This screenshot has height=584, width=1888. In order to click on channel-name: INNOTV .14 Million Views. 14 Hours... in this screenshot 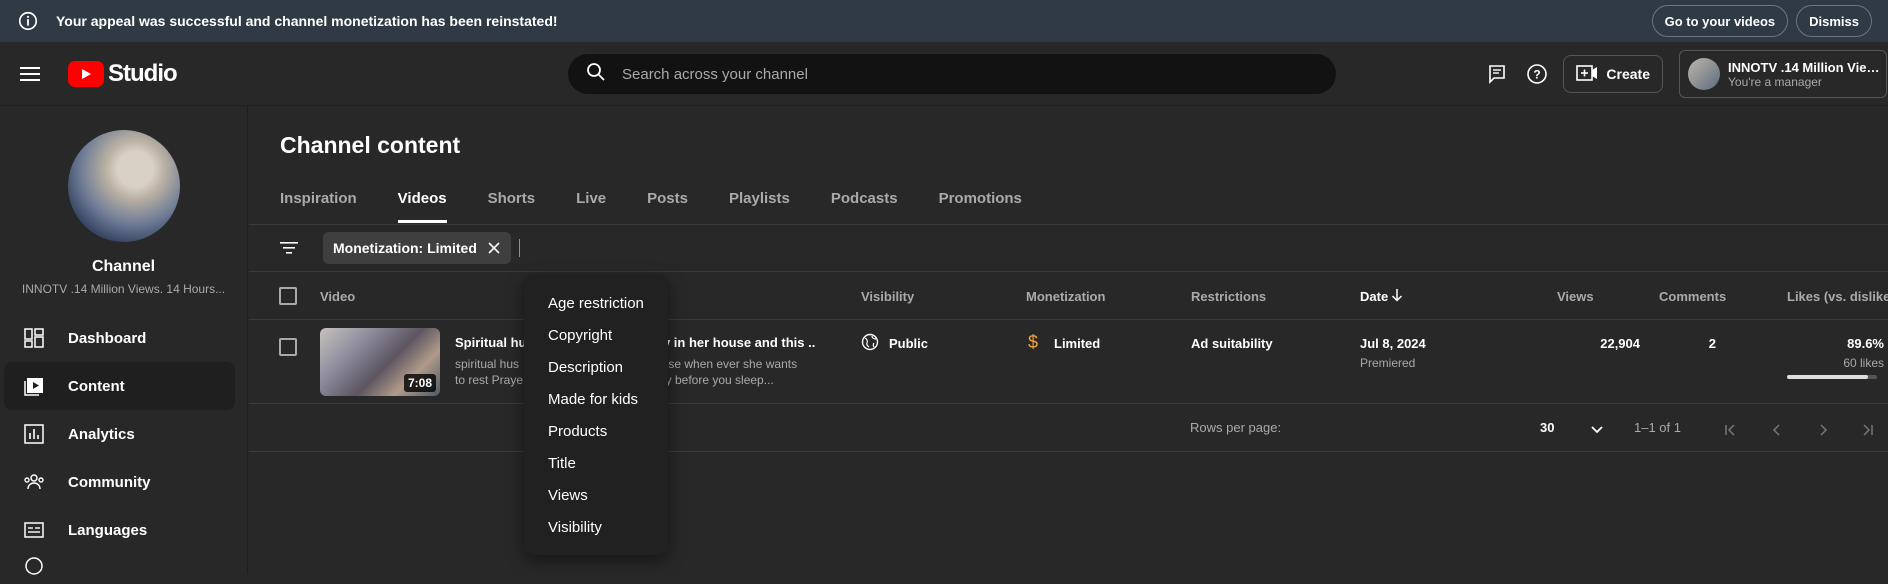, I will do `click(123, 289)`.